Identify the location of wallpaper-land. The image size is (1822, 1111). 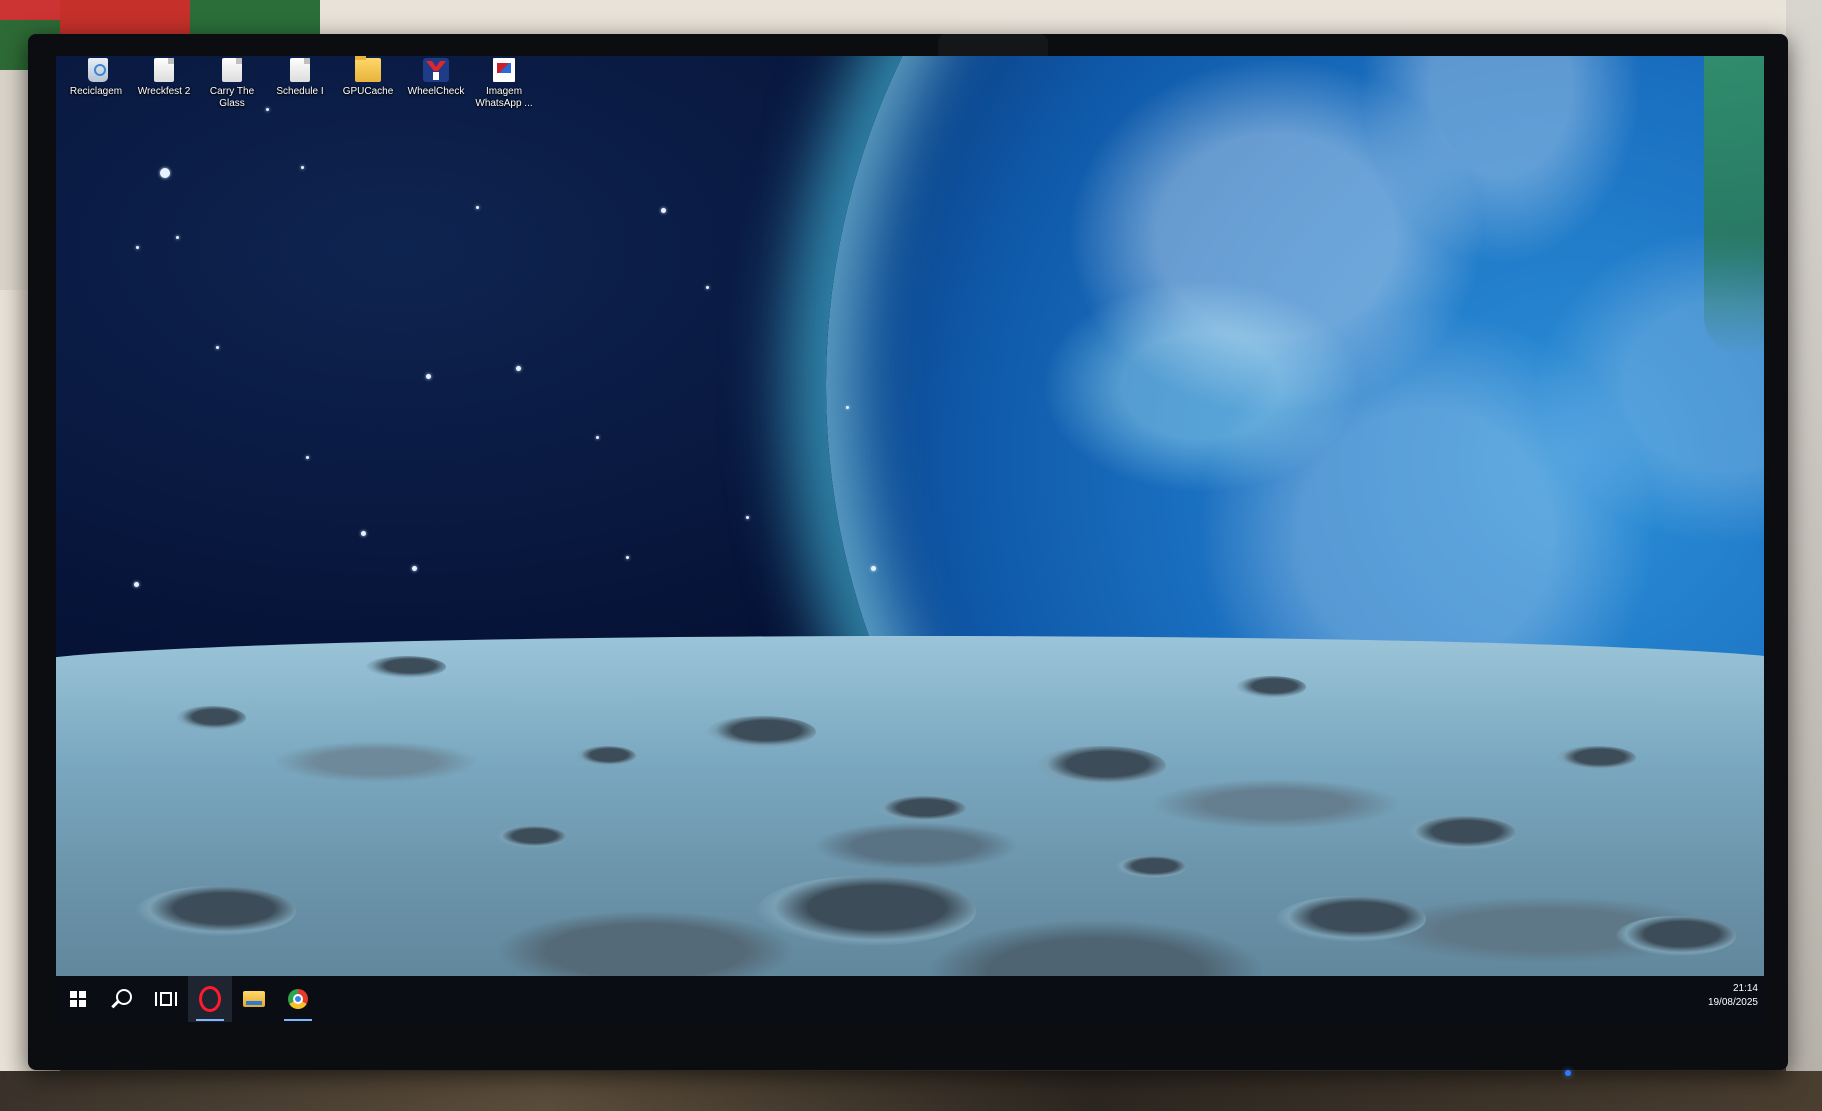
(1734, 206).